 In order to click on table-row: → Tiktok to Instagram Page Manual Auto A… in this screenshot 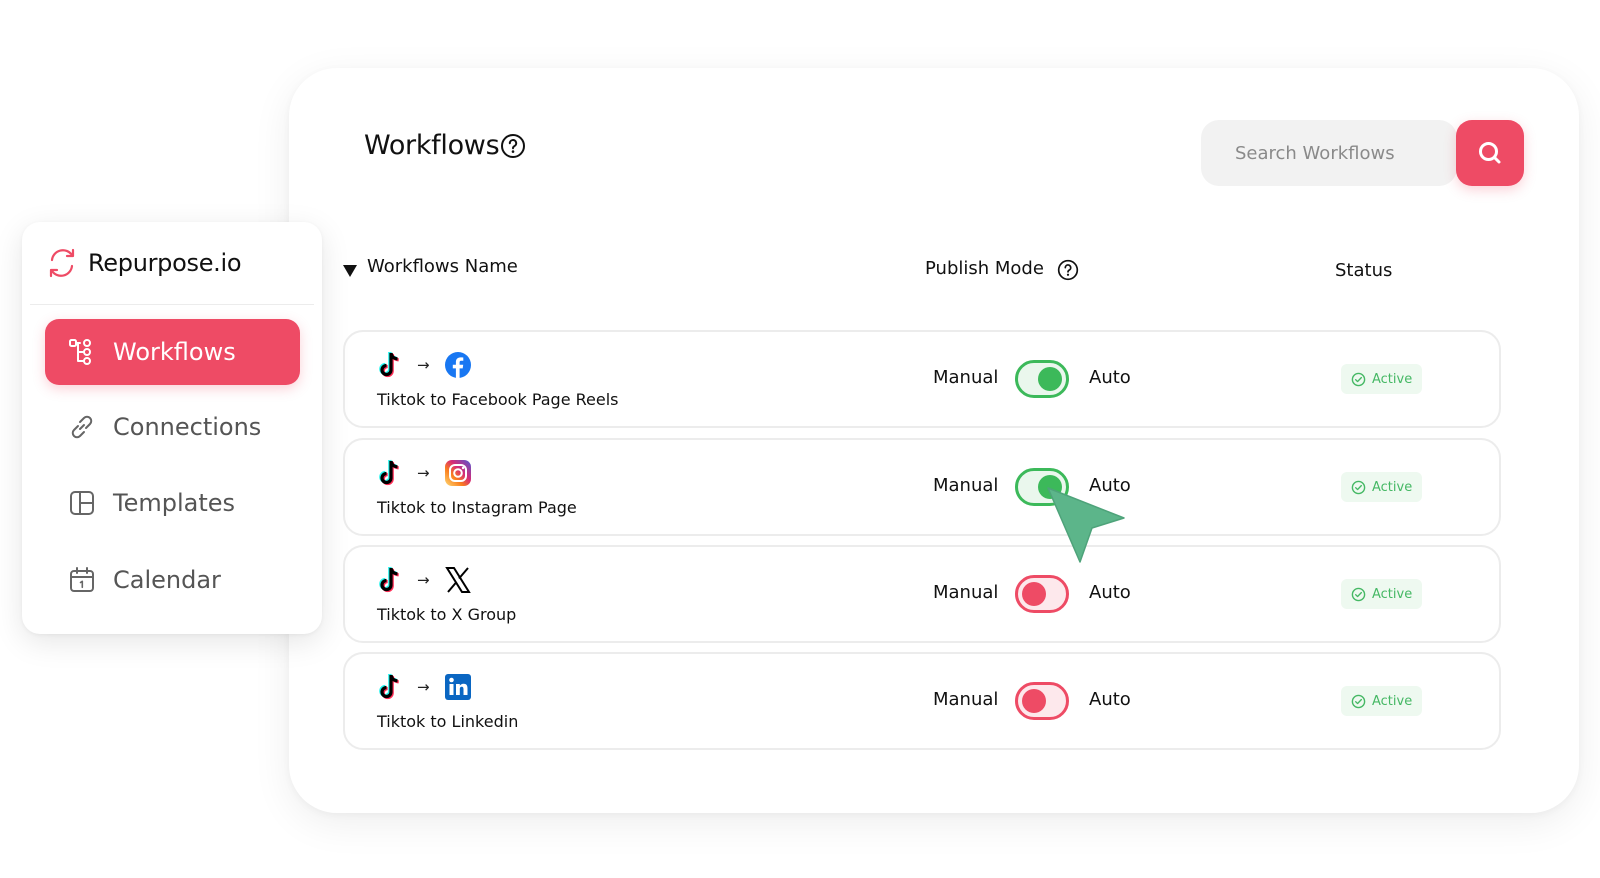, I will do `click(922, 487)`.